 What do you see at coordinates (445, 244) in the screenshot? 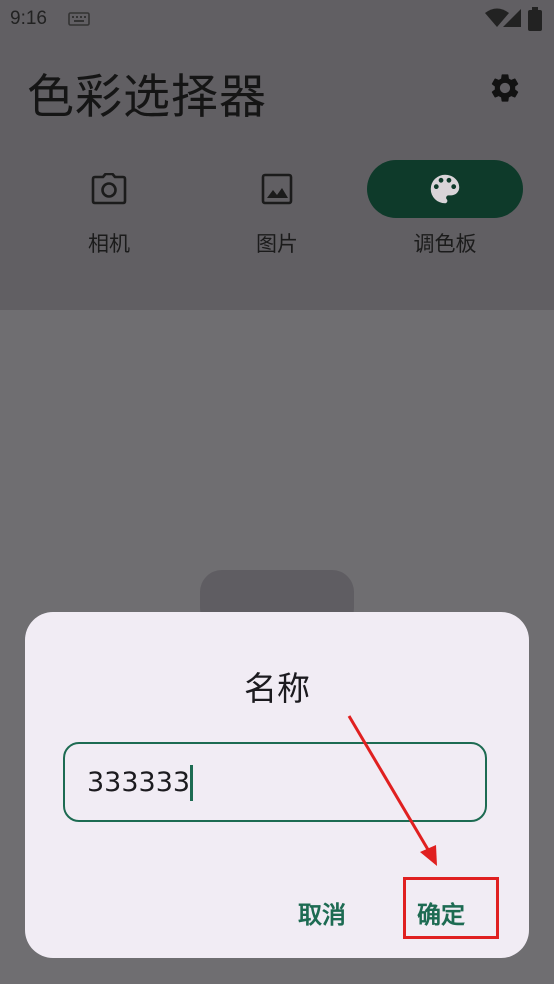
I see `nav-label: 调色板` at bounding box center [445, 244].